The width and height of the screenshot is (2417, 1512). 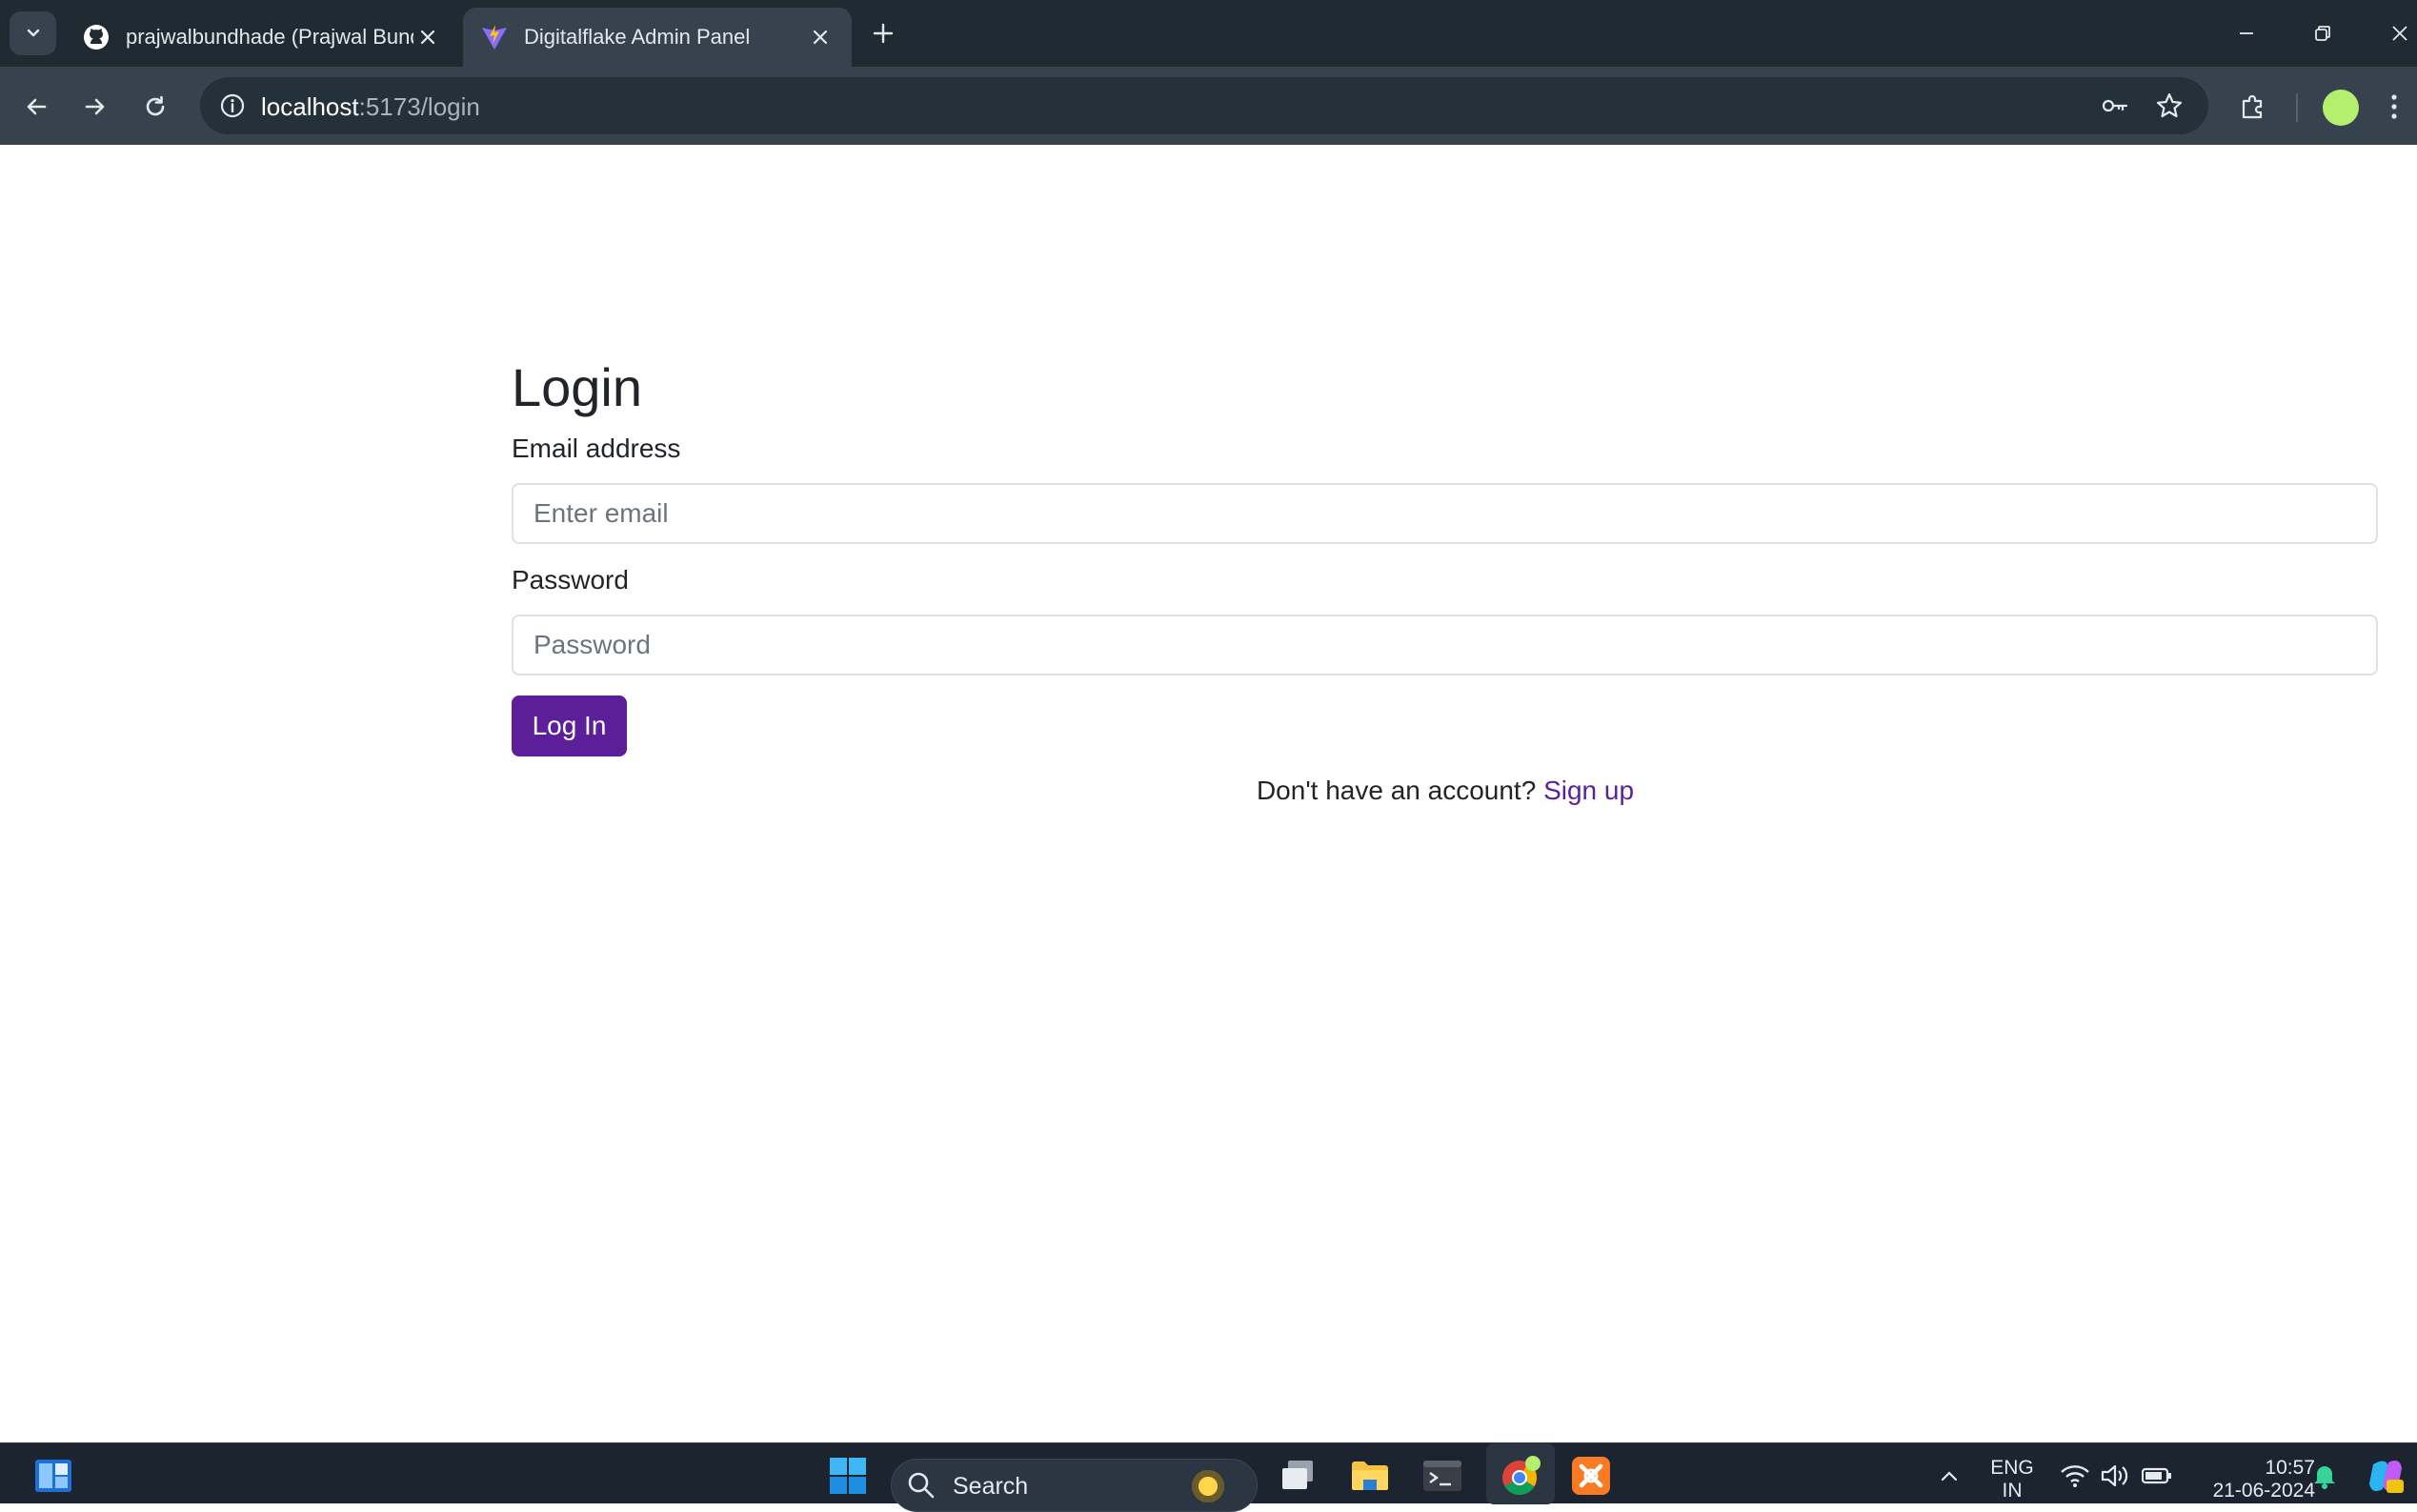 I want to click on menu-button, so click(x=2394, y=107).